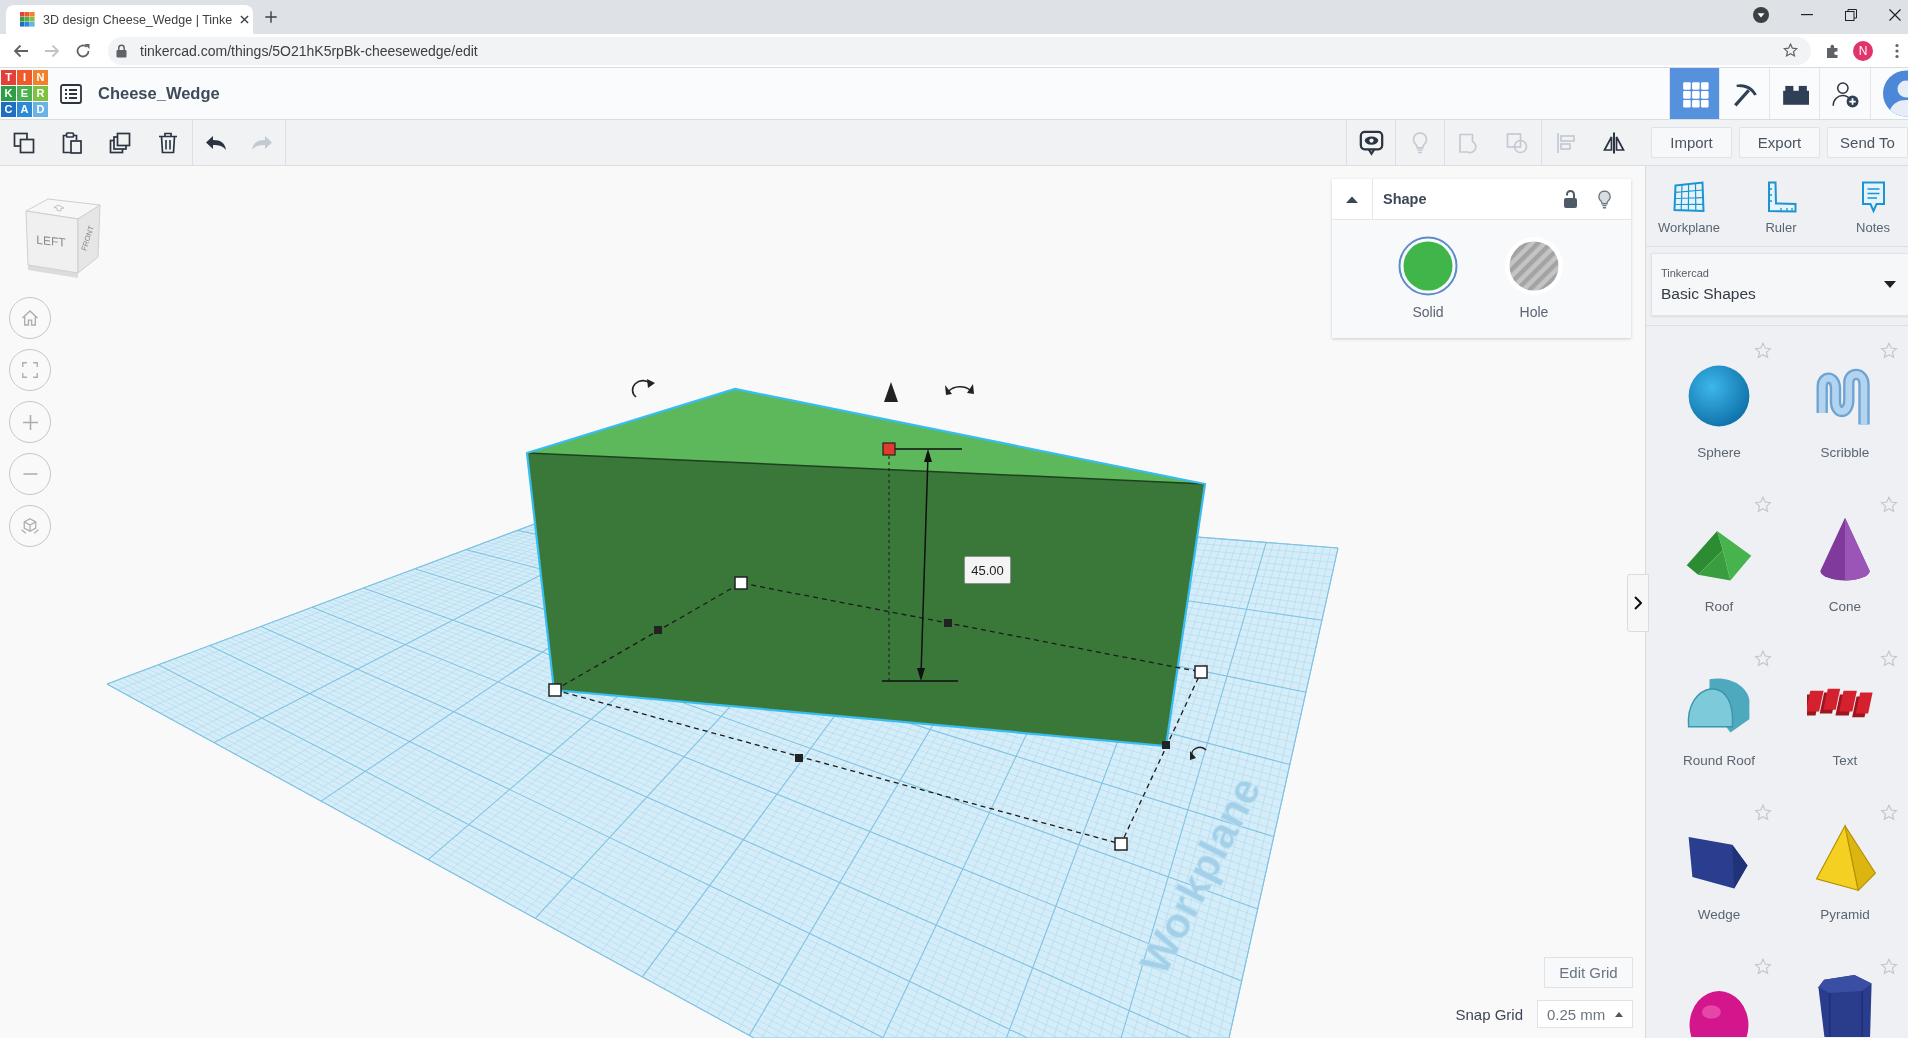 This screenshot has height=1038, width=1908. Describe the element at coordinates (1897, 50) in the screenshot. I see `menu-dots-icon` at that location.